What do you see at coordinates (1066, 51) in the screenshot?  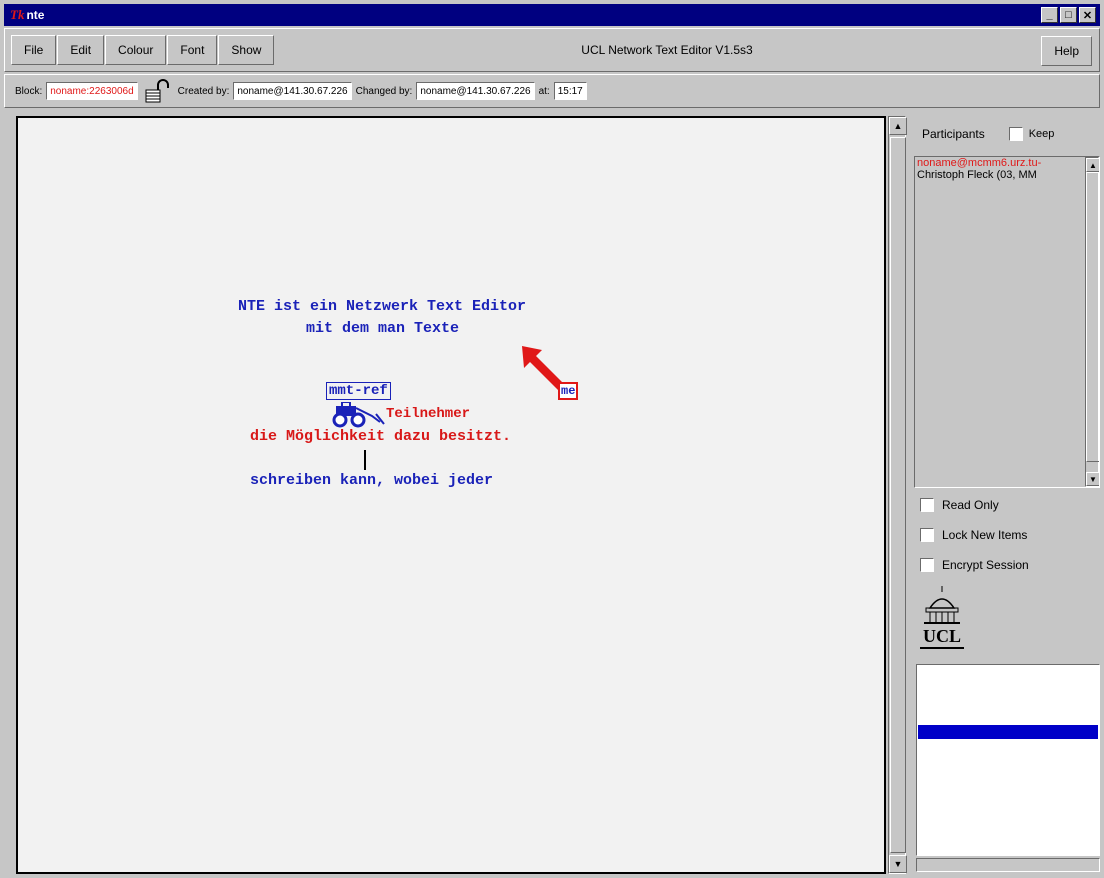 I see `menu-help: Help` at bounding box center [1066, 51].